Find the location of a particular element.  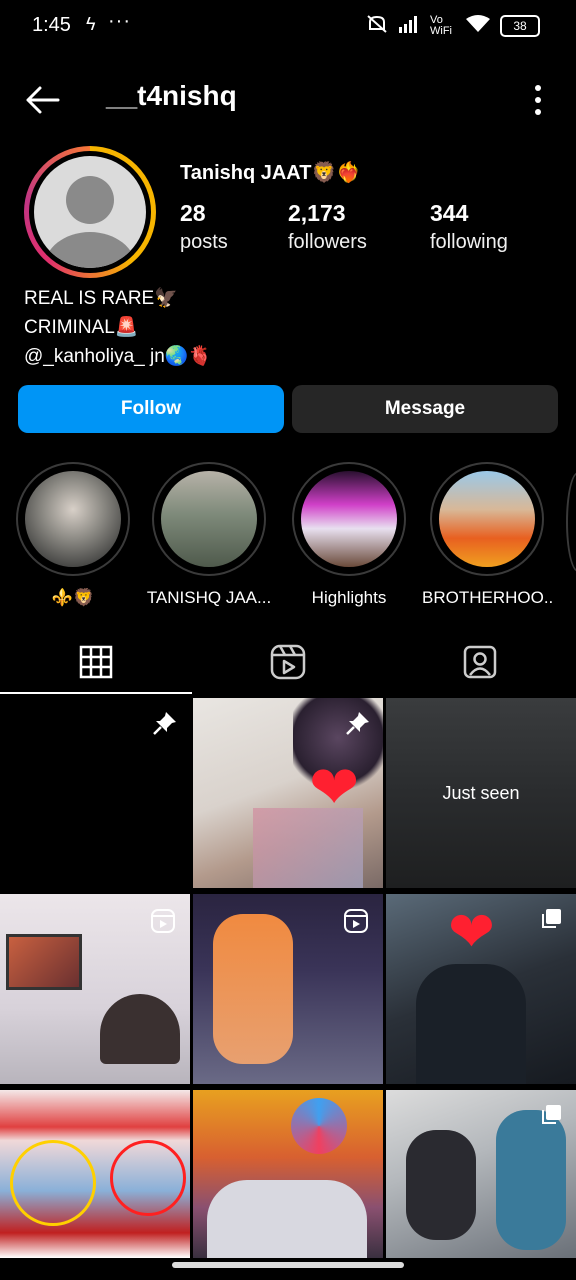

follow-button: Follow is located at coordinates (151, 409).